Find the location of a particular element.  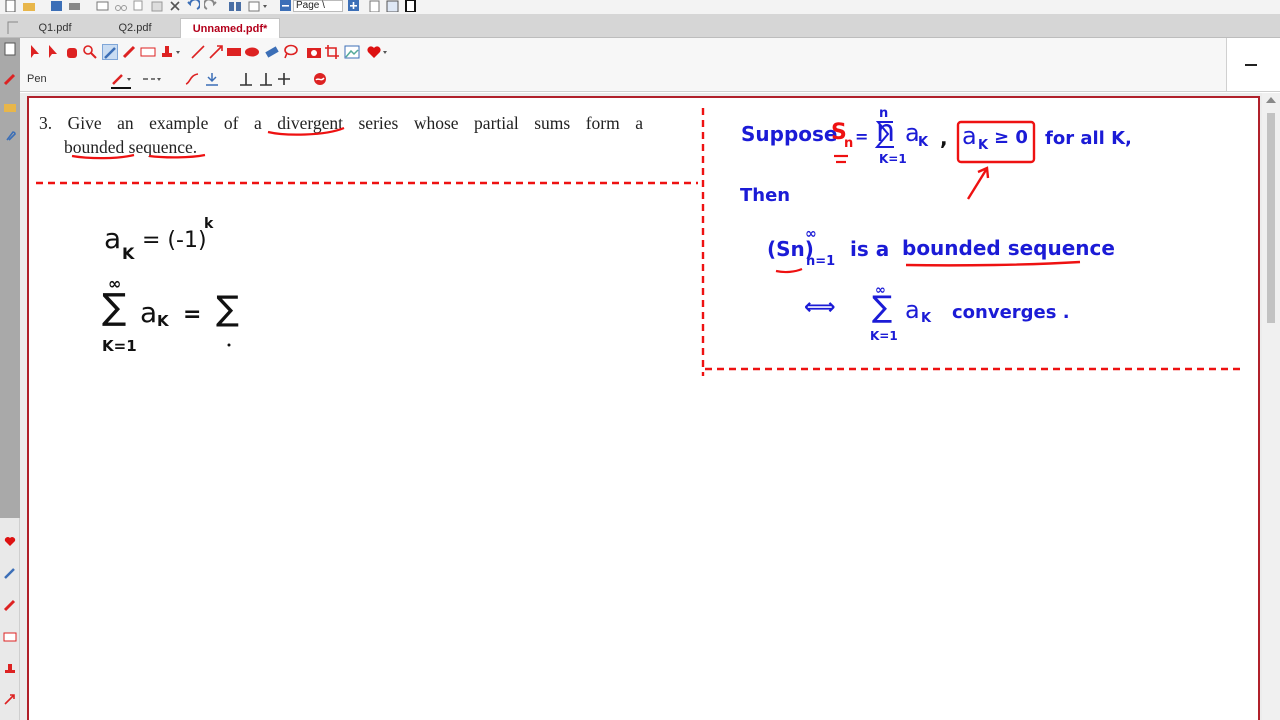

select-text-icon is located at coordinates (54, 52).